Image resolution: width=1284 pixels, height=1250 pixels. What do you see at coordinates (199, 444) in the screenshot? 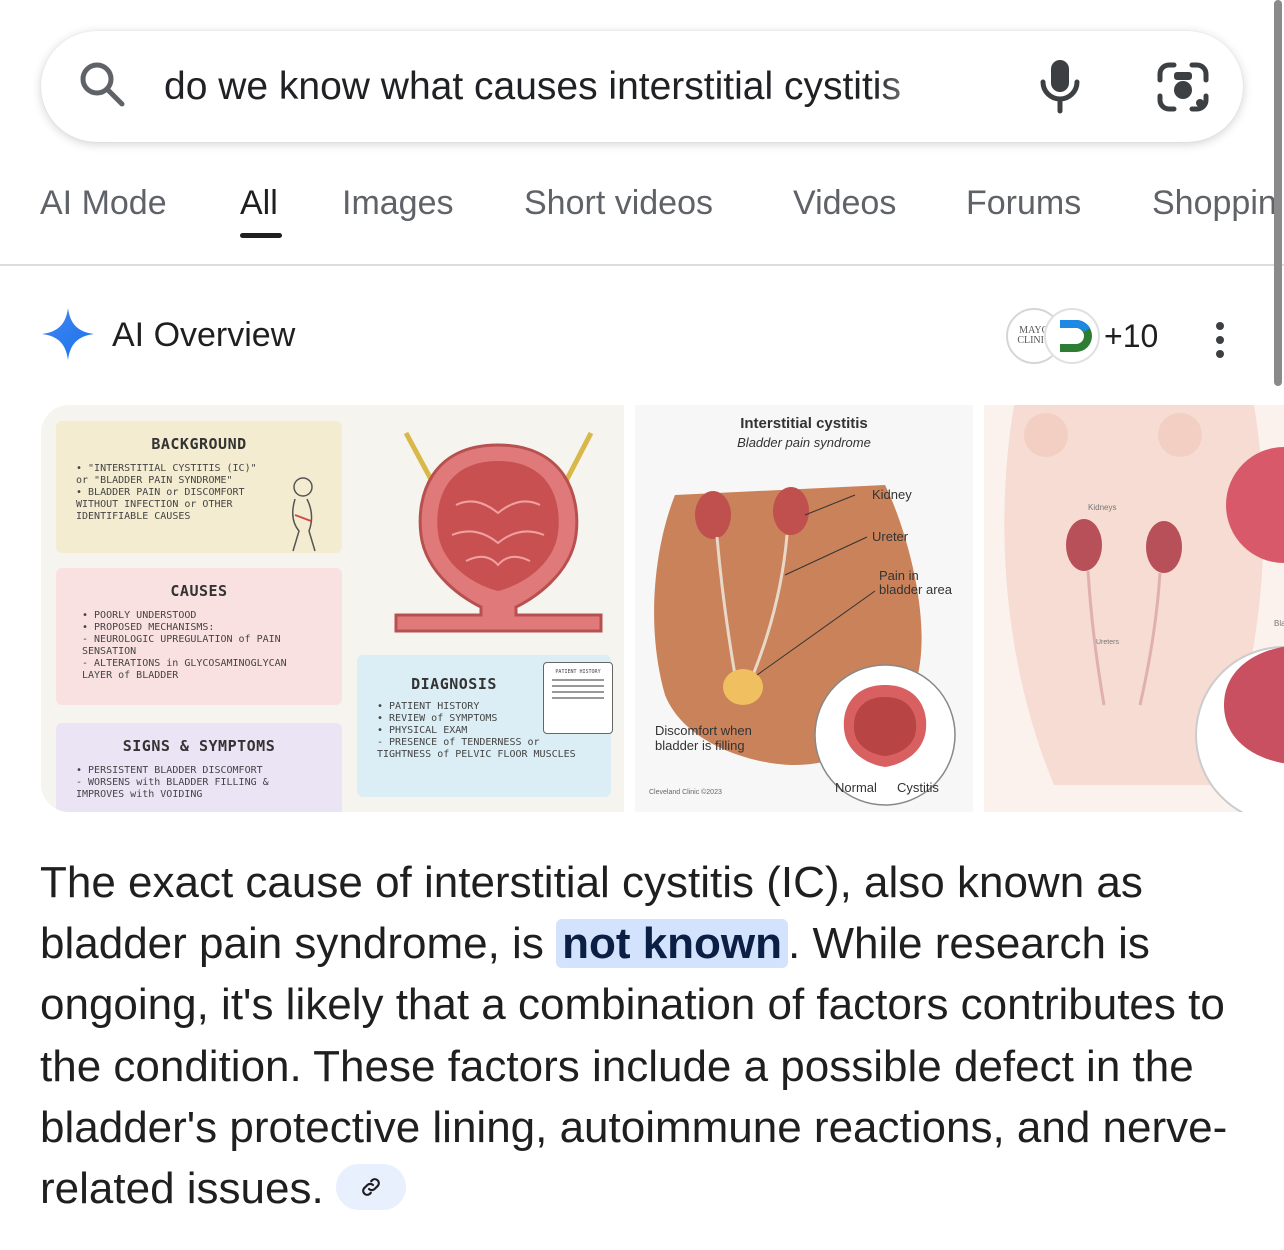
I see `background-title: BACKGROUND` at bounding box center [199, 444].